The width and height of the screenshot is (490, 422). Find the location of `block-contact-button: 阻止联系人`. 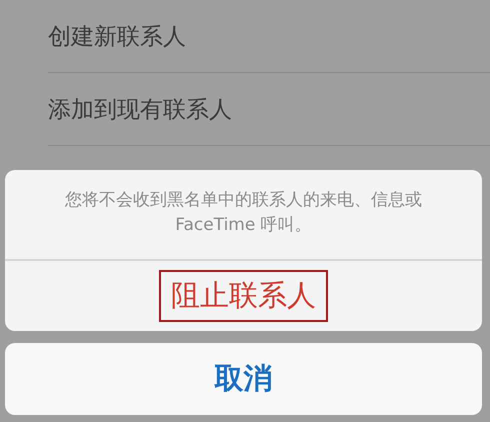

block-contact-button: 阻止联系人 is located at coordinates (243, 296).